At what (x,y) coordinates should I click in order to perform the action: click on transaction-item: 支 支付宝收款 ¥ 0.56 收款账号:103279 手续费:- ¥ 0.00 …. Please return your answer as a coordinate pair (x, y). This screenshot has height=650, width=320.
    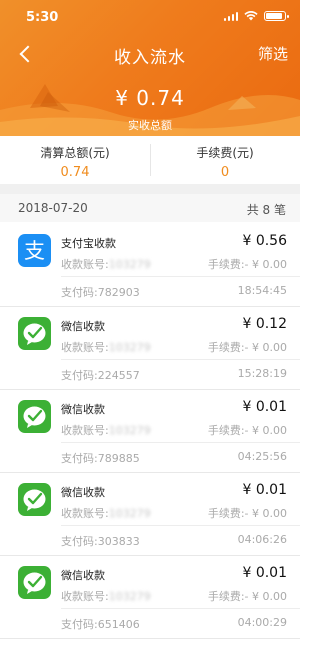
    Looking at the image, I should click on (150, 265).